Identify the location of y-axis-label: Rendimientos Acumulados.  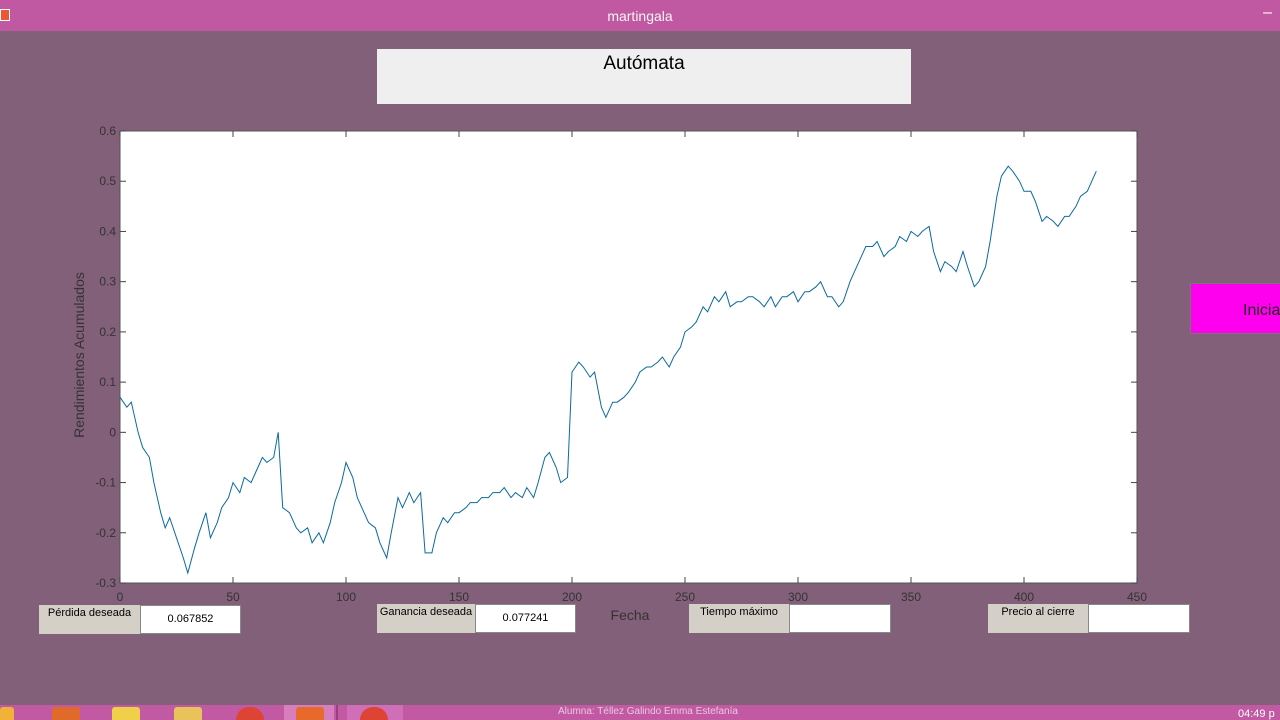
(79, 355).